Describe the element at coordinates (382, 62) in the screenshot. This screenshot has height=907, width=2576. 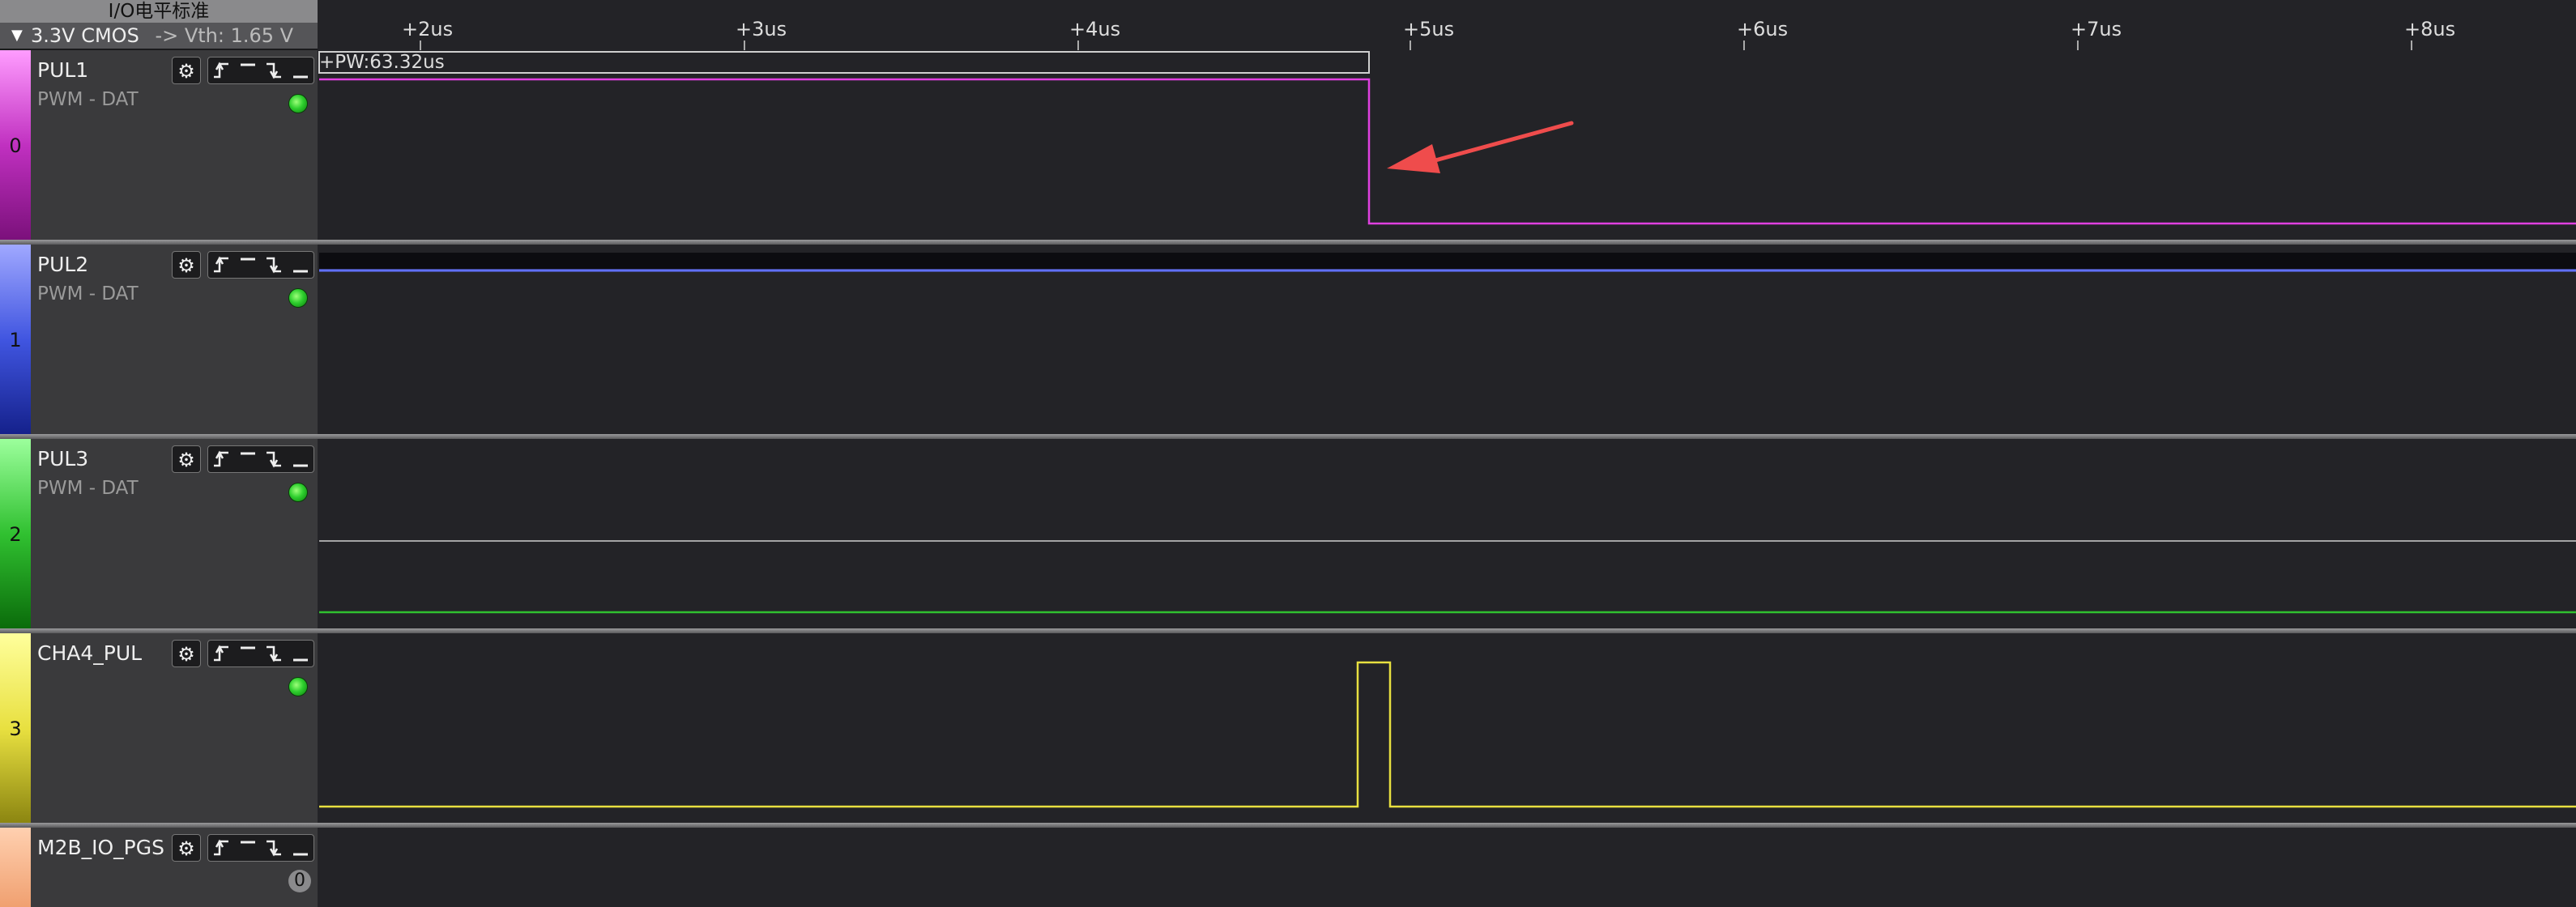
I see `pulse-width-label: +PW:63.32us` at that location.